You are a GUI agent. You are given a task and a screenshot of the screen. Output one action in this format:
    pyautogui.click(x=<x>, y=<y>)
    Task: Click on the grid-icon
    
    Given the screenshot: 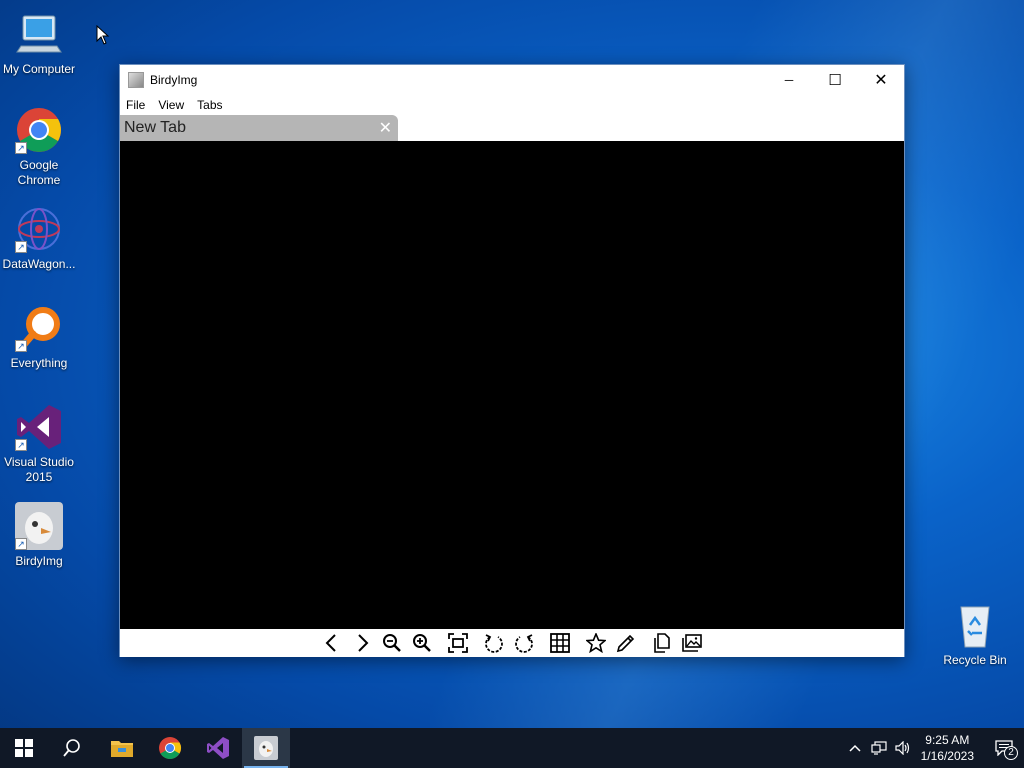 What is the action you would take?
    pyautogui.click(x=560, y=643)
    